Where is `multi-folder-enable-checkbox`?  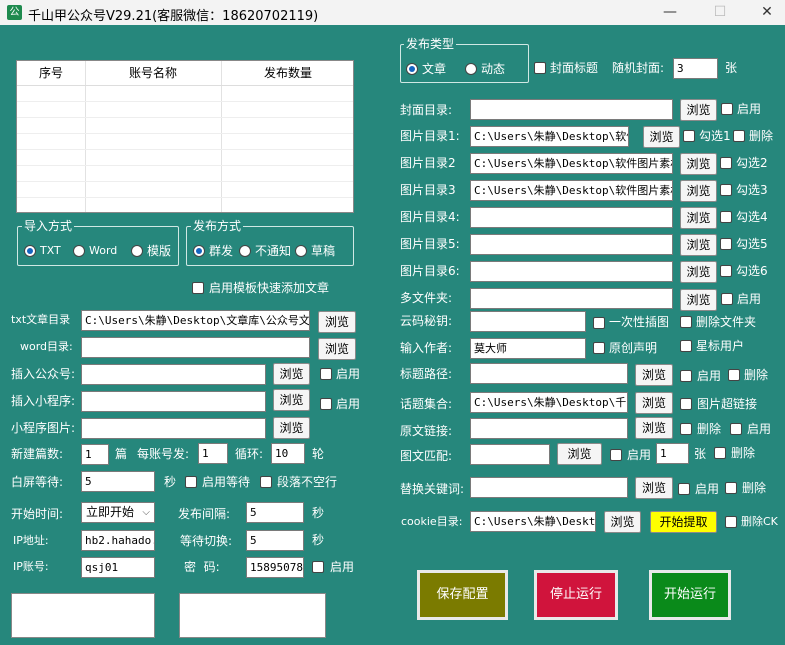
multi-folder-enable-checkbox is located at coordinates (727, 299).